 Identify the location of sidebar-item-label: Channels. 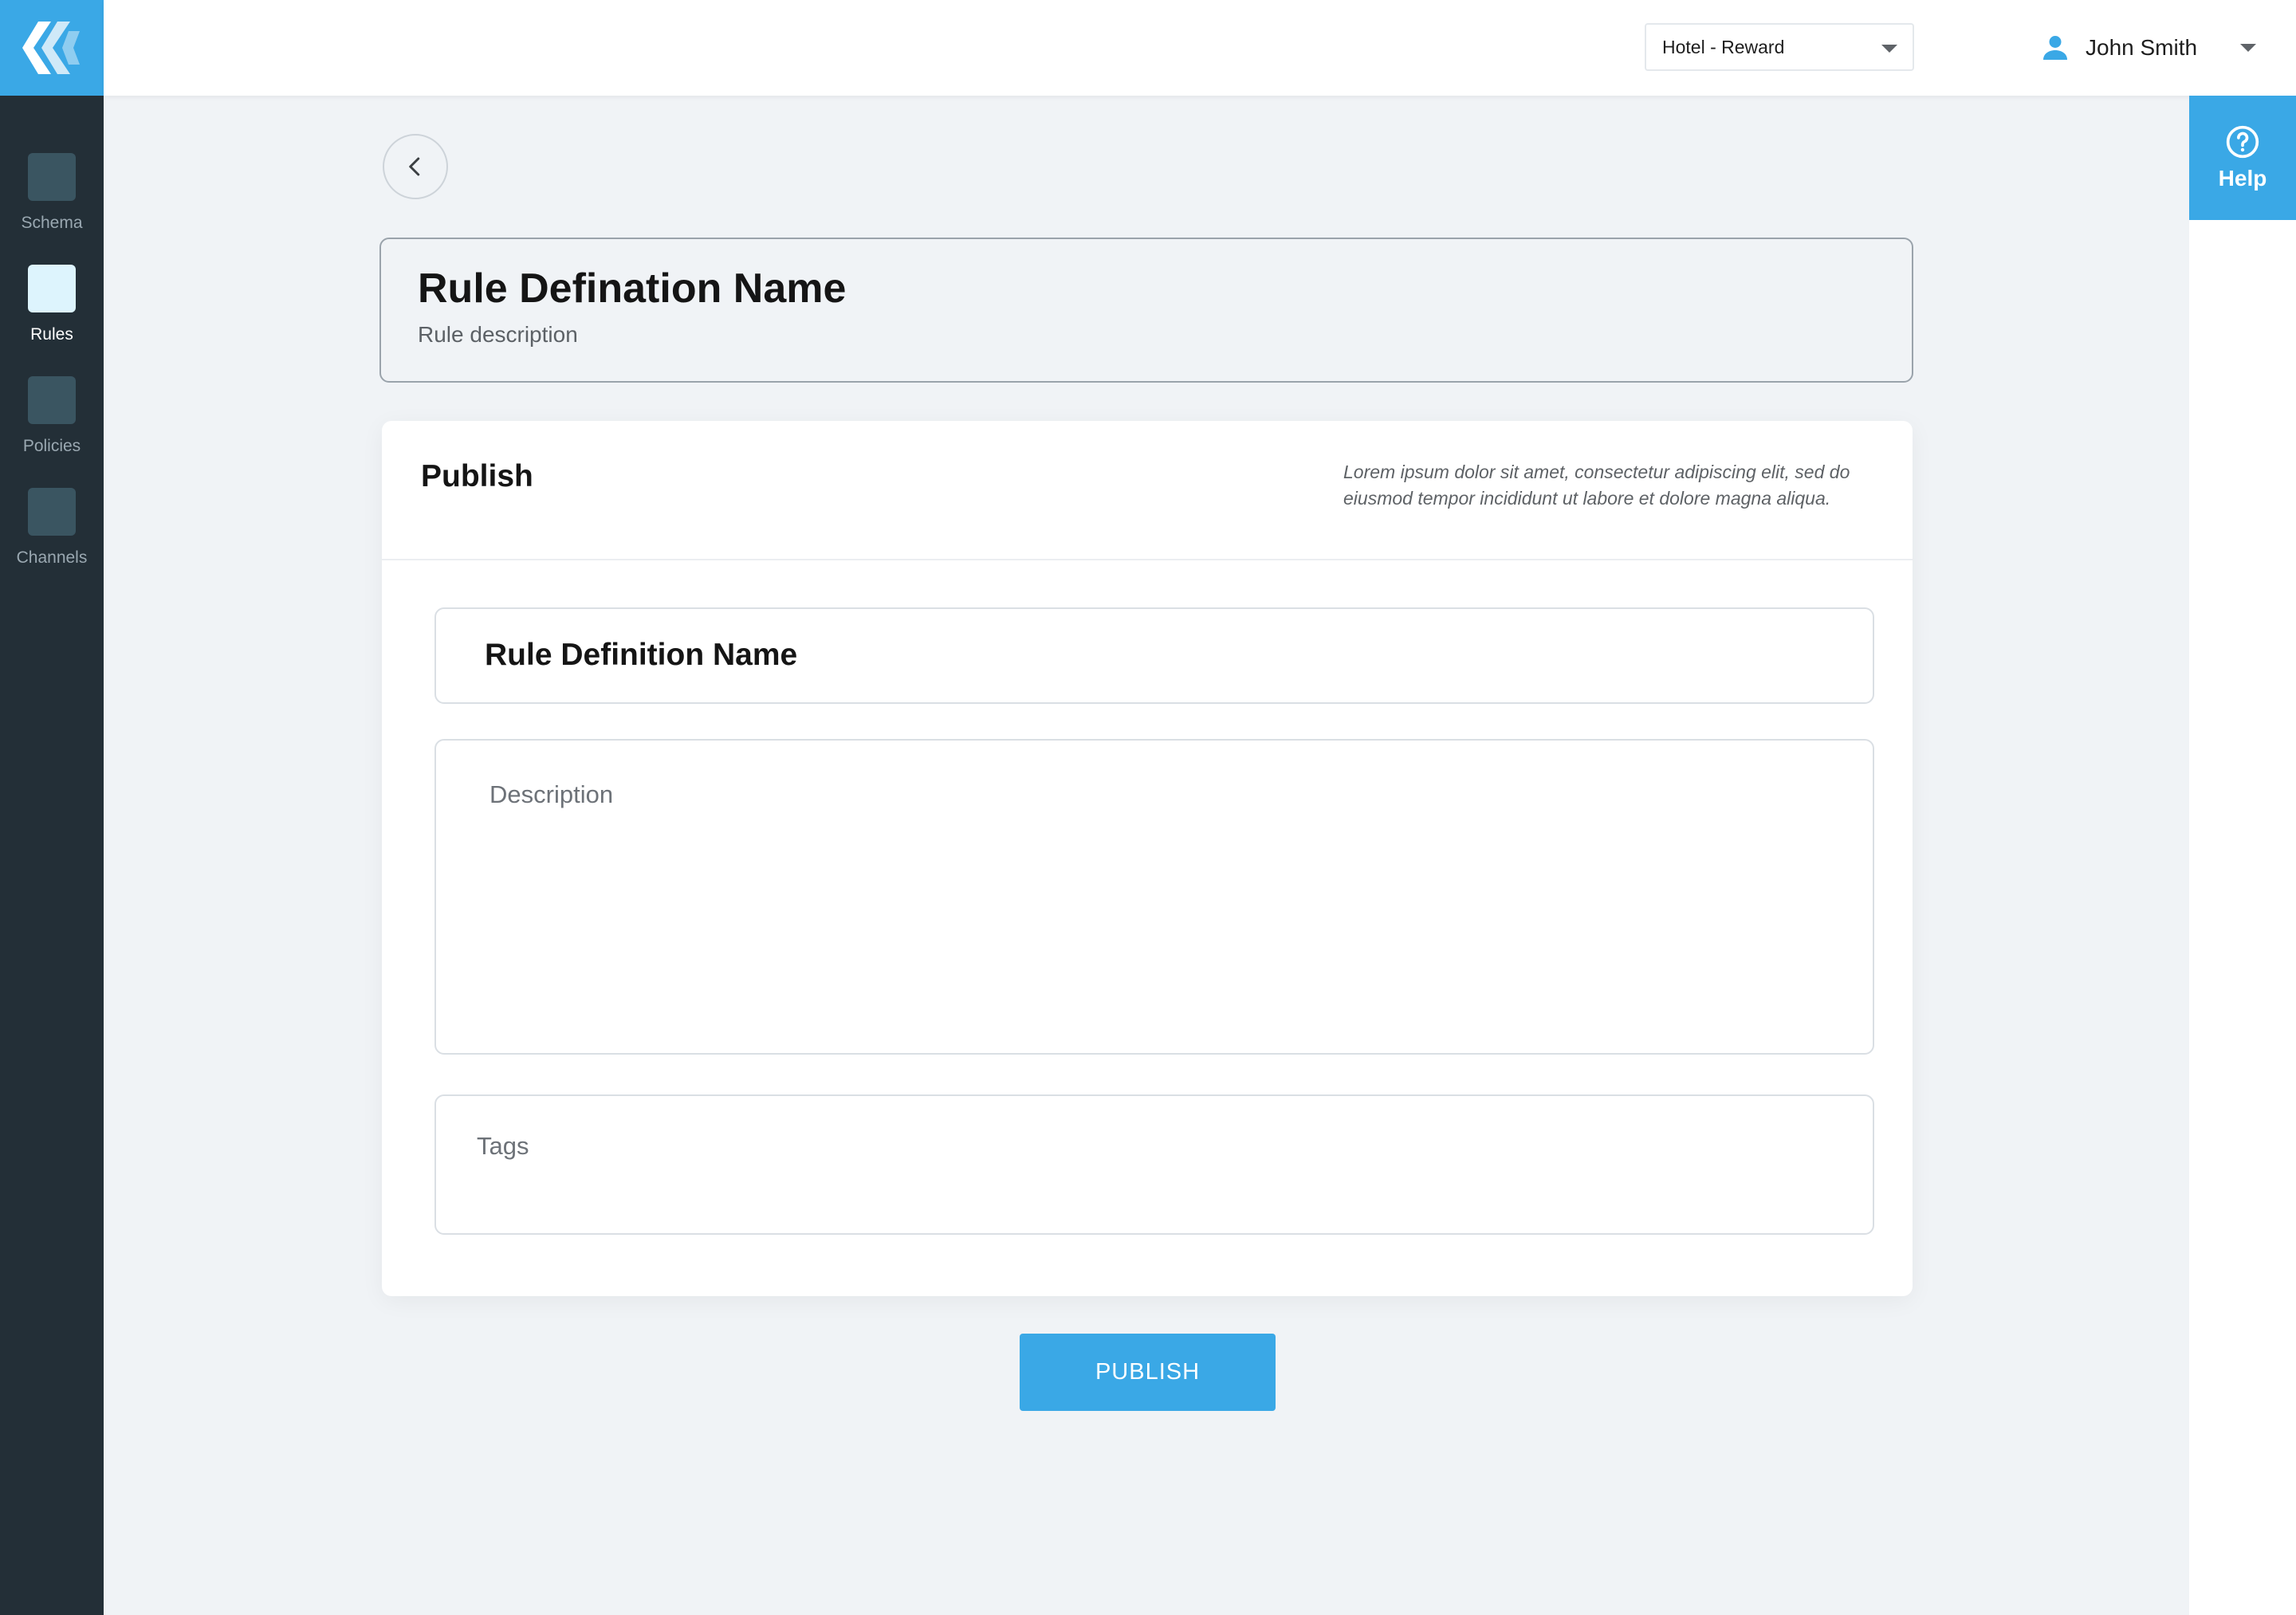
(52, 557).